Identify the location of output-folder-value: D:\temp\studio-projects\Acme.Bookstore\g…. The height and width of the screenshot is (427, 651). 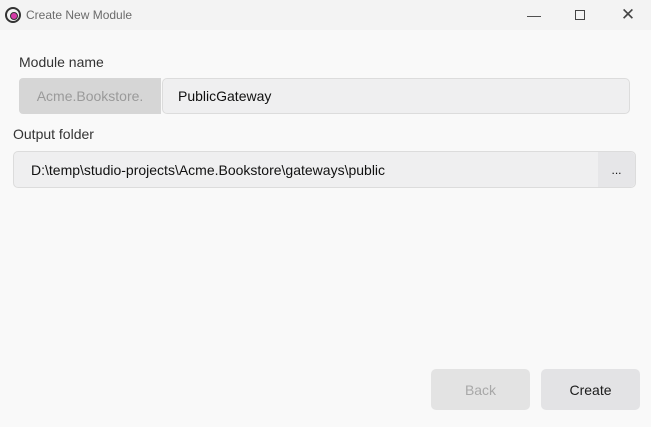
(208, 169).